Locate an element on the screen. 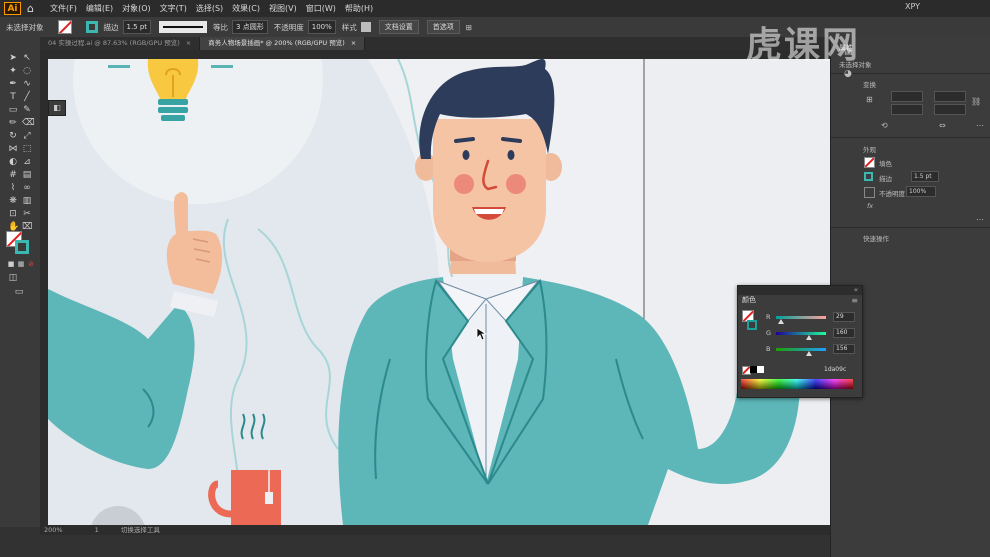  none-mode-icon: ⊘ is located at coordinates (31, 264).